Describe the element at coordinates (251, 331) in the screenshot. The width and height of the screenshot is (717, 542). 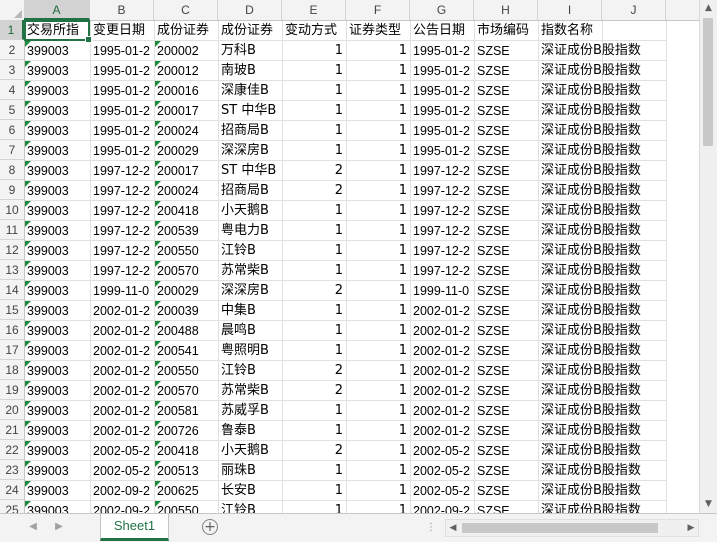
I see `cell-d: 晨鸣B` at that location.